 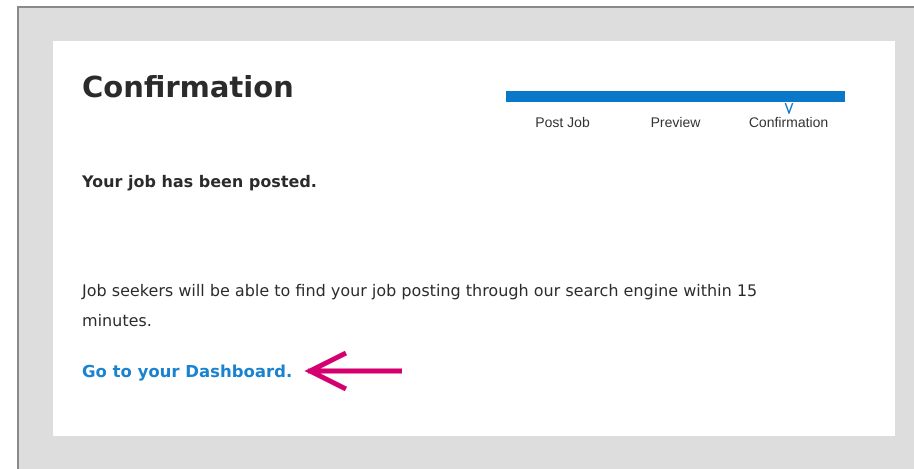 What do you see at coordinates (420, 306) in the screenshot?
I see `info-text: Job seekers will be able to find your job posting through our search engine within 15 minutes.` at bounding box center [420, 306].